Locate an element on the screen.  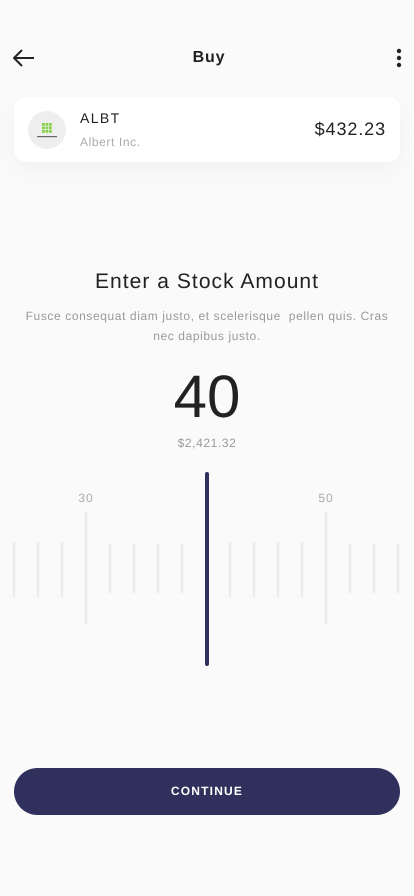
stock-price: $432.23 is located at coordinates (350, 129).